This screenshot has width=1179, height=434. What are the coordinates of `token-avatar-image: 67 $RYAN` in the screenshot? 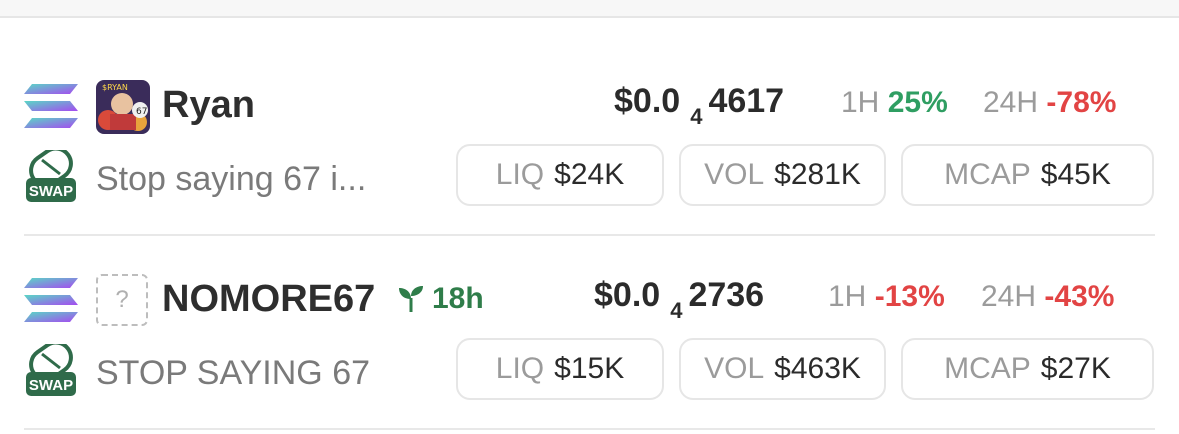 It's located at (123, 107).